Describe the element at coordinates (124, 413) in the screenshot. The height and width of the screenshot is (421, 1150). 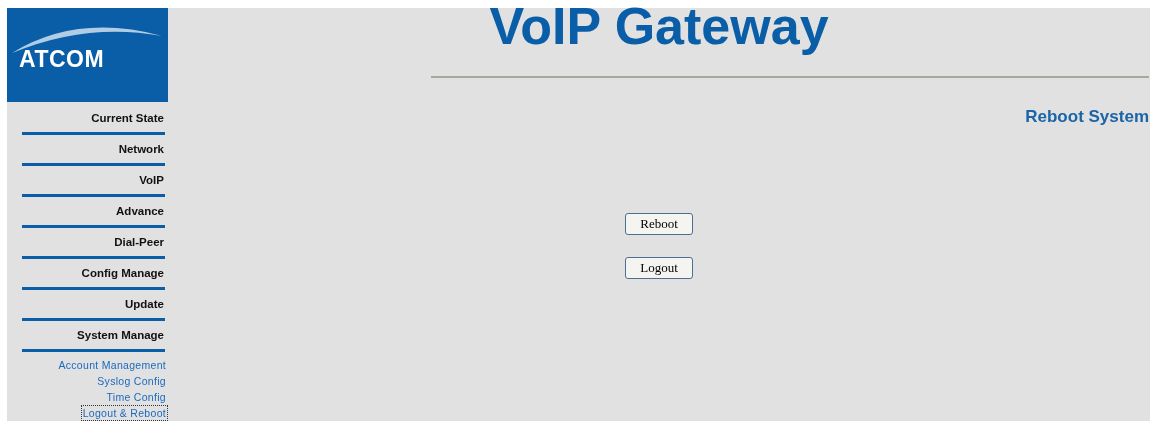
I see `submenu-link: Logout & Reboot` at that location.